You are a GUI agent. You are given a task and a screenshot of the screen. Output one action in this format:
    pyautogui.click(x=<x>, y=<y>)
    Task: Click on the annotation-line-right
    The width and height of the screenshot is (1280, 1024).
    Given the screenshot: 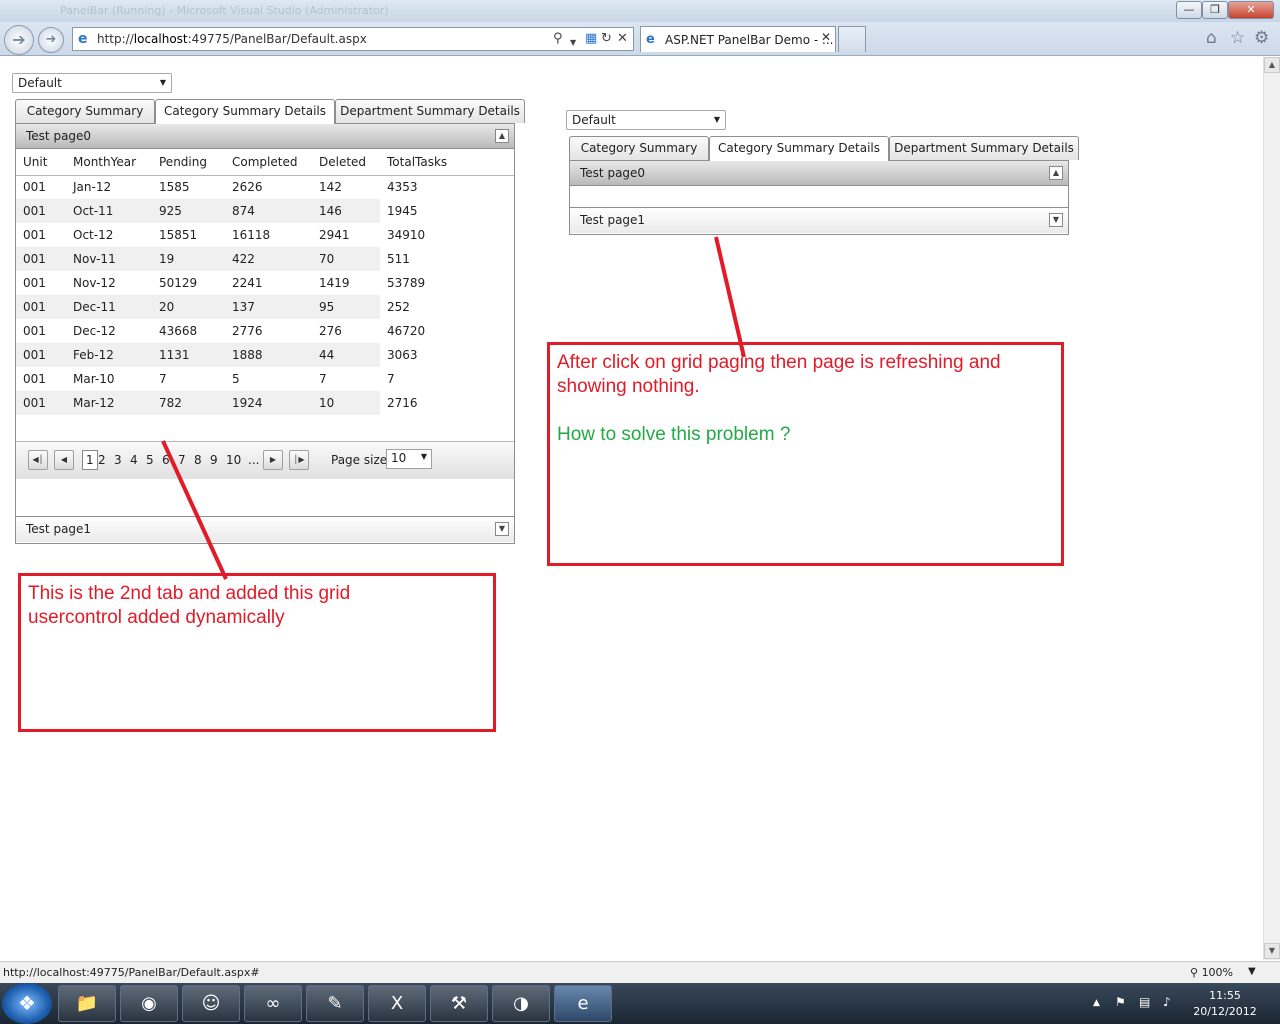 What is the action you would take?
    pyautogui.click(x=730, y=297)
    